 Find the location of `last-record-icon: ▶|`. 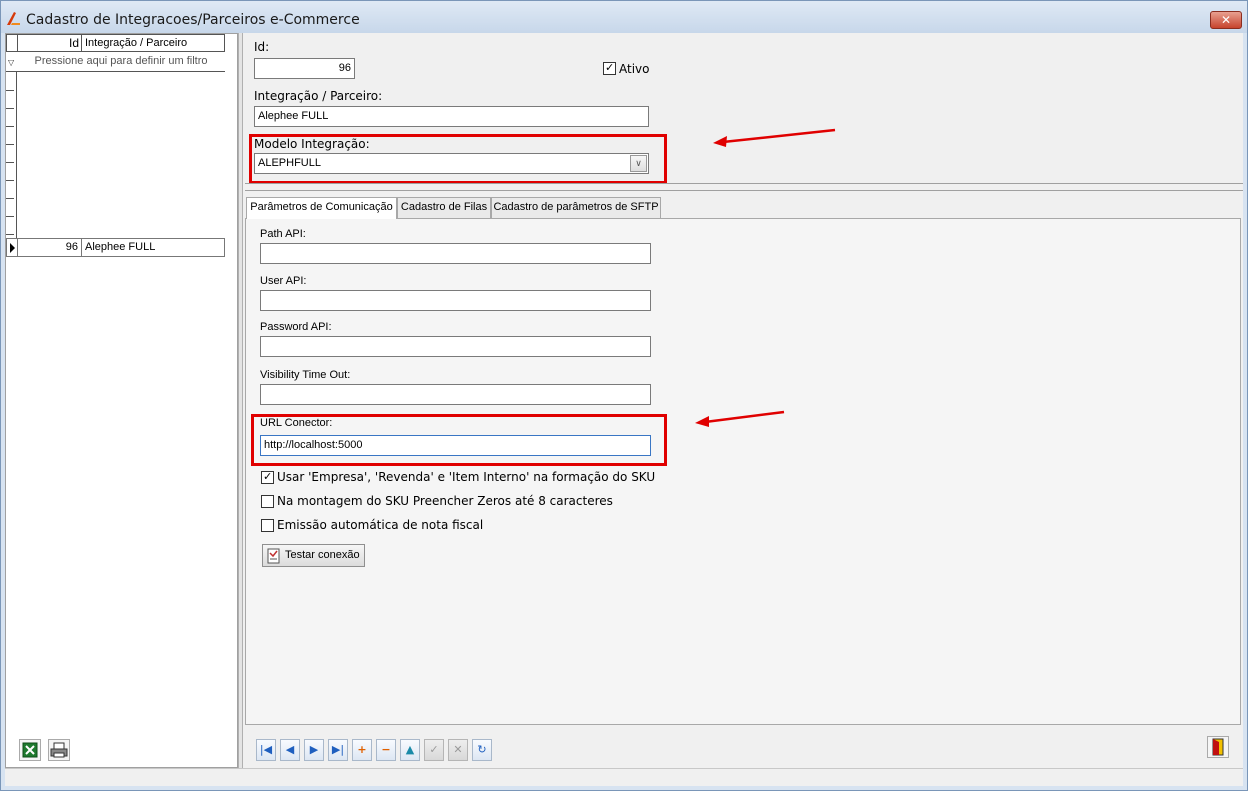

last-record-icon: ▶| is located at coordinates (338, 749).